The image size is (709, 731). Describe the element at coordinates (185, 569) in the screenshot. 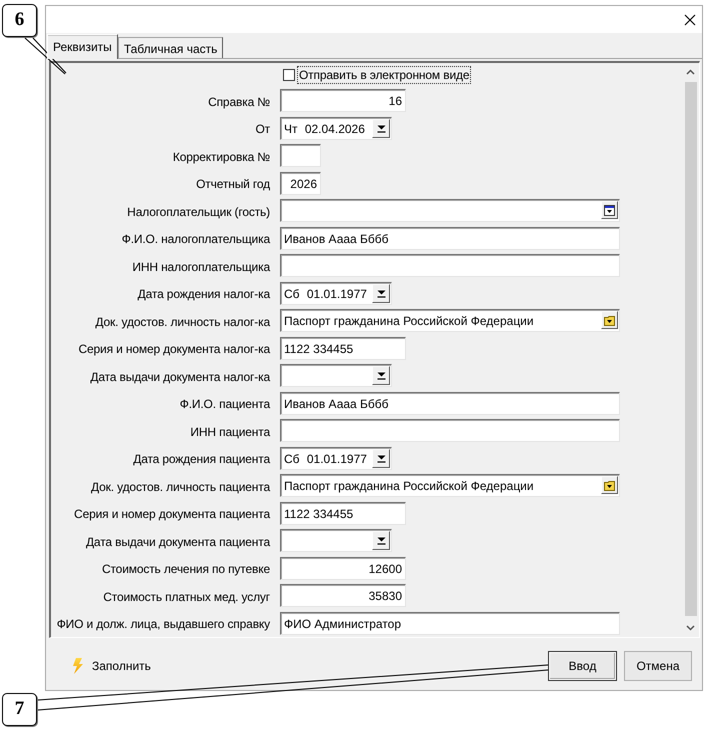

I see `field-label: Стоимость лечения по путевке` at that location.